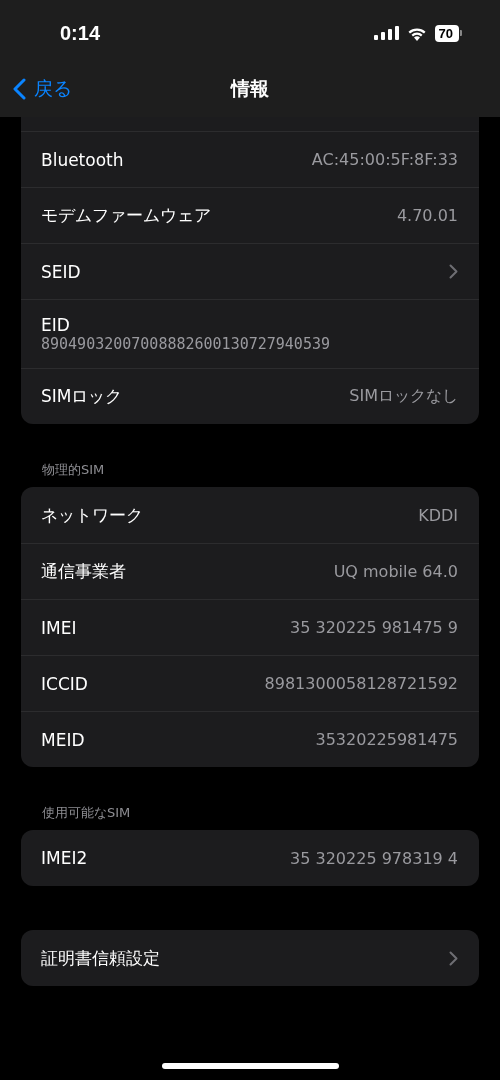  I want to click on battery-icon: 70, so click(448, 33).